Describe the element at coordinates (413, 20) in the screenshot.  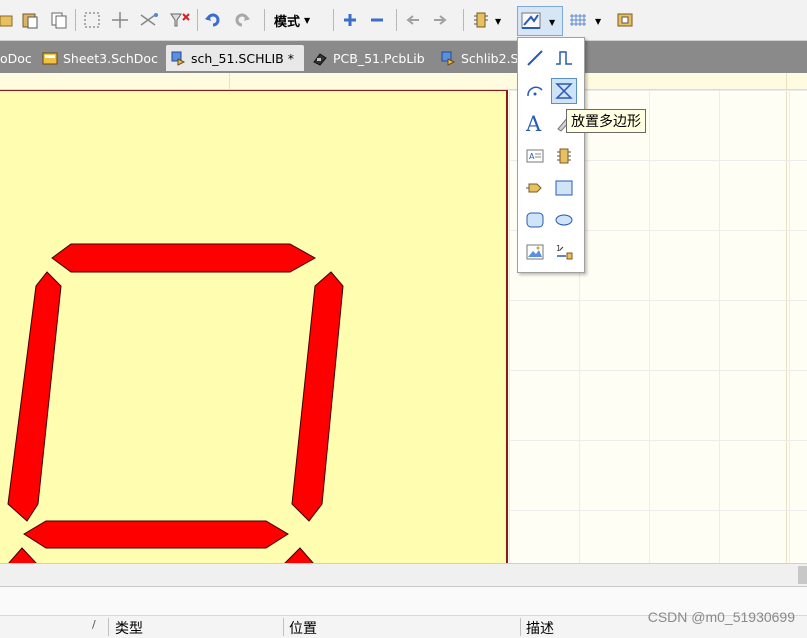
I see `prev-icon` at that location.